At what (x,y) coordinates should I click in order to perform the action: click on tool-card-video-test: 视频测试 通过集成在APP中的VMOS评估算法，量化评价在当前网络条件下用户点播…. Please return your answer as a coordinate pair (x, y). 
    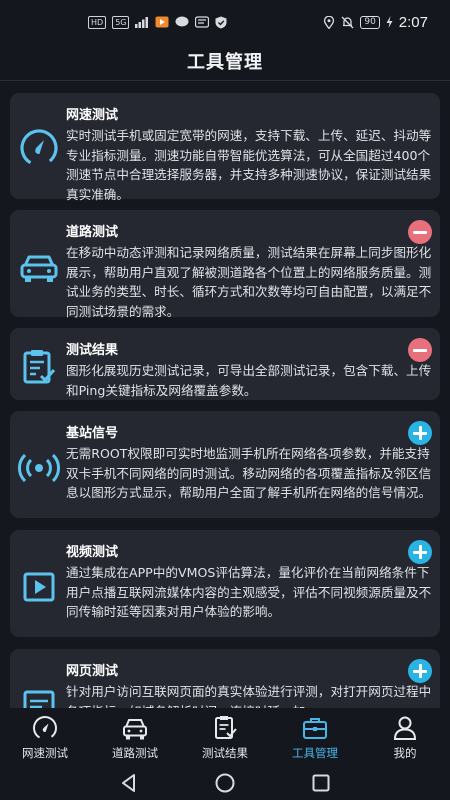
    Looking at the image, I should click on (225, 583).